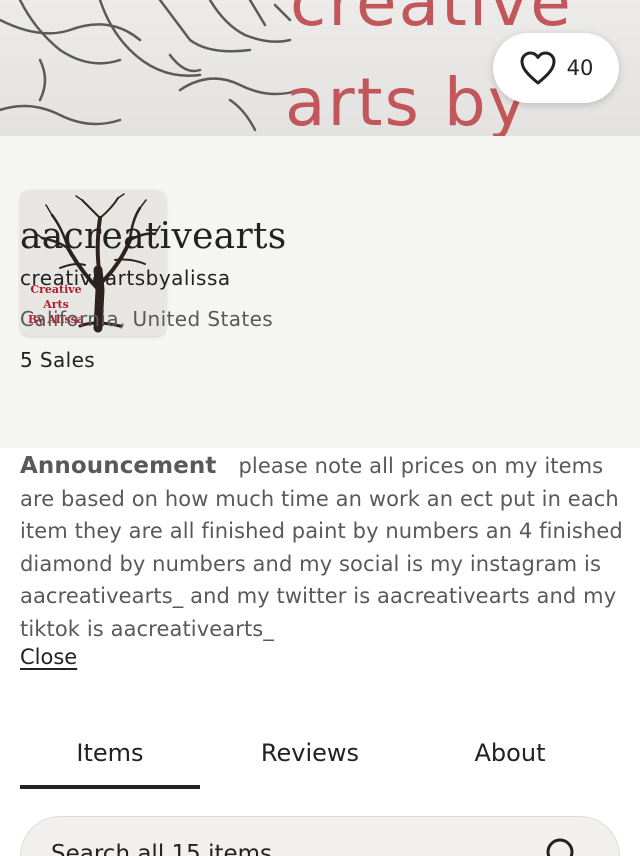  What do you see at coordinates (57, 360) in the screenshot?
I see `shop-sales-count: 5 Sales` at bounding box center [57, 360].